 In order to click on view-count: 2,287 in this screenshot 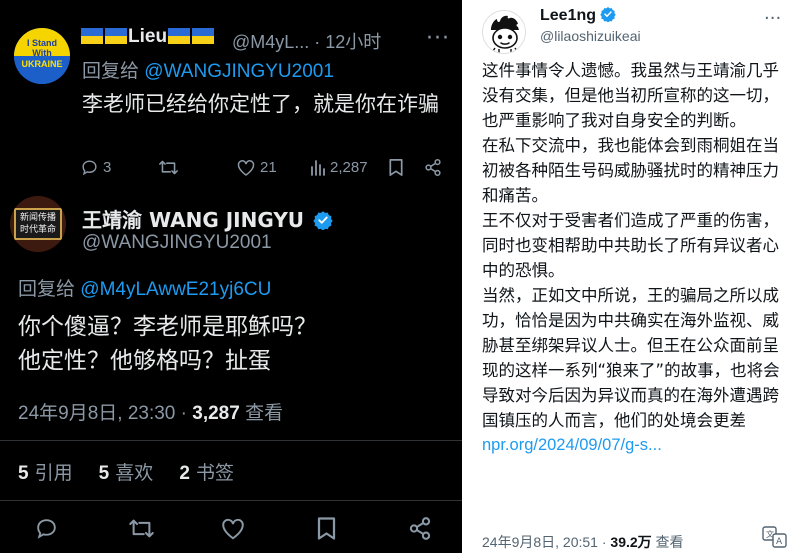, I will do `click(349, 167)`.